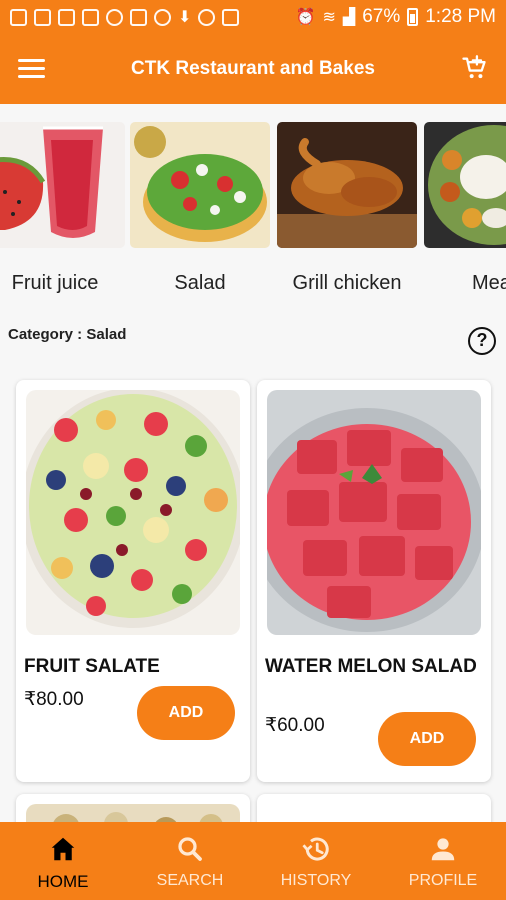  What do you see at coordinates (185, 17) in the screenshot?
I see `download-icon: ⬇` at bounding box center [185, 17].